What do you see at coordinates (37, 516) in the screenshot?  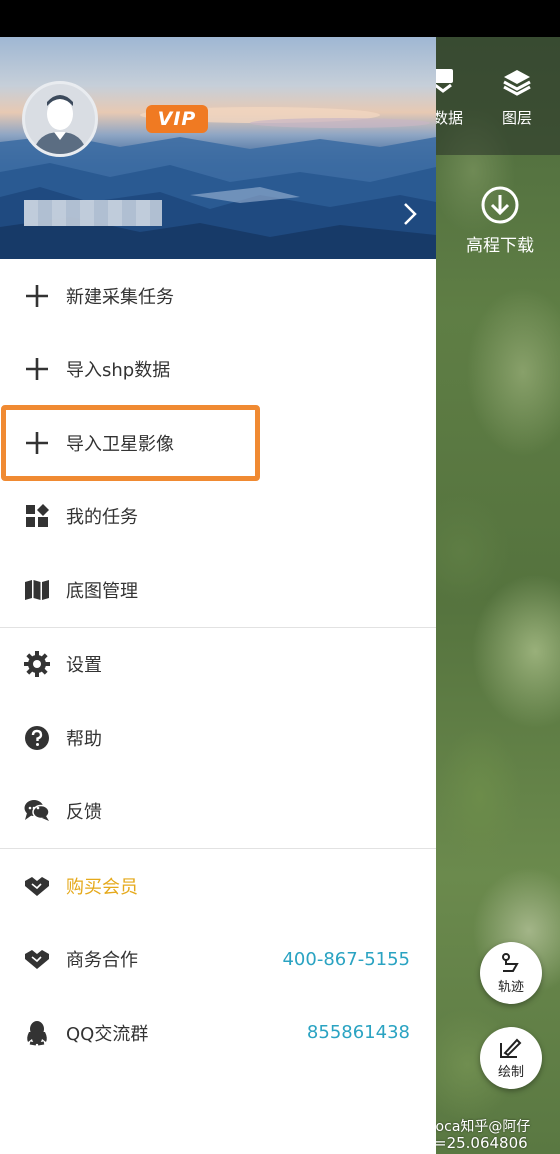 I see `grid-icon` at bounding box center [37, 516].